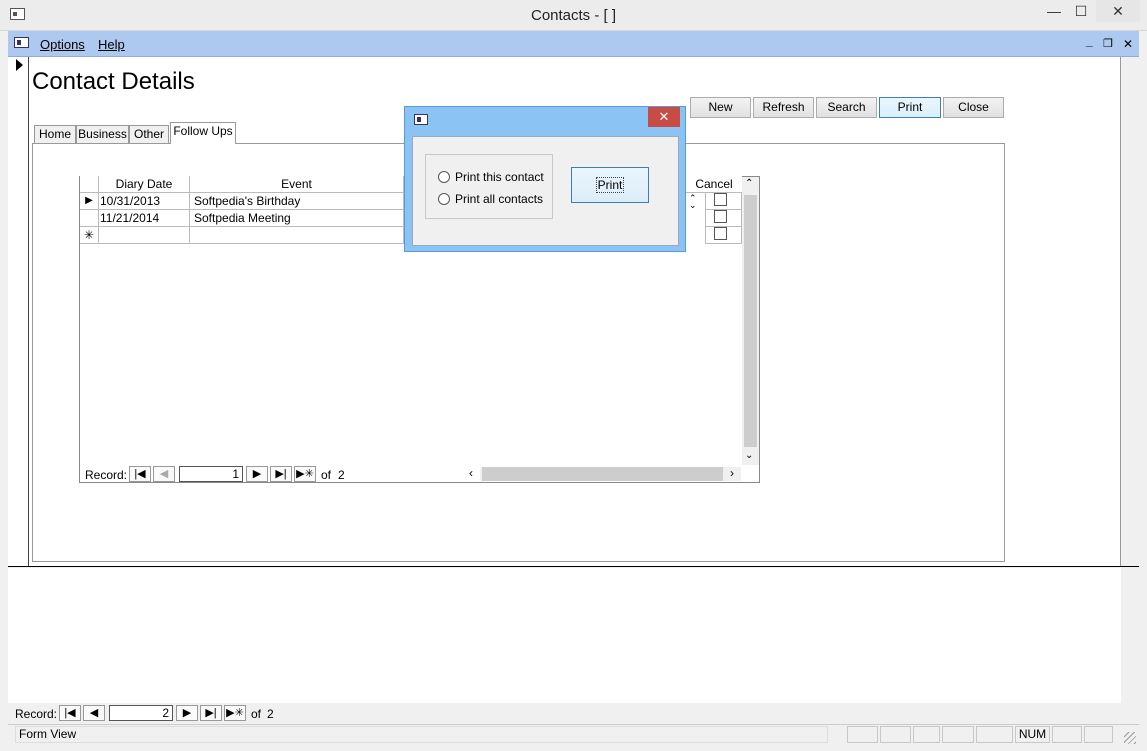  I want to click on new-record-button: ▶✳, so click(235, 713).